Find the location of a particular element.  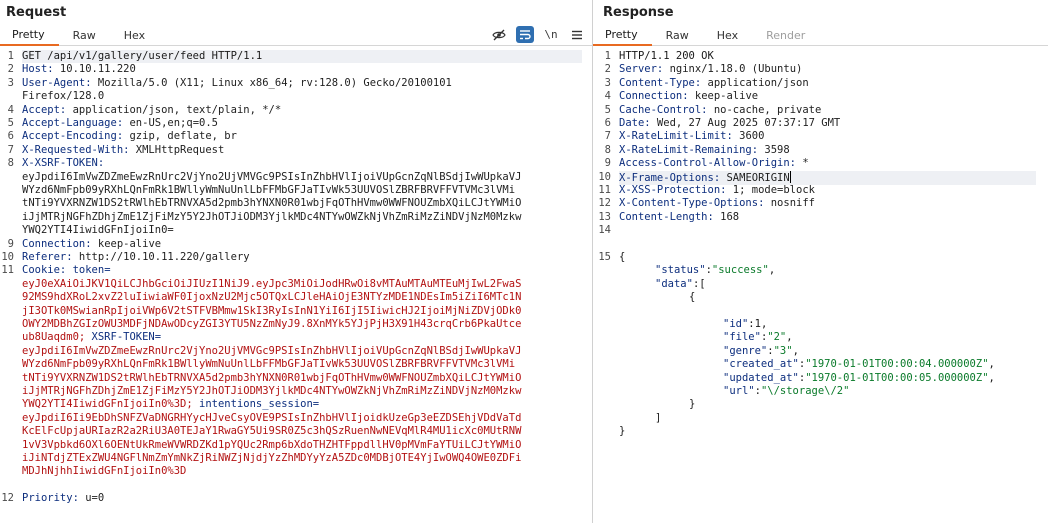

json-open: { is located at coordinates (828, 257).